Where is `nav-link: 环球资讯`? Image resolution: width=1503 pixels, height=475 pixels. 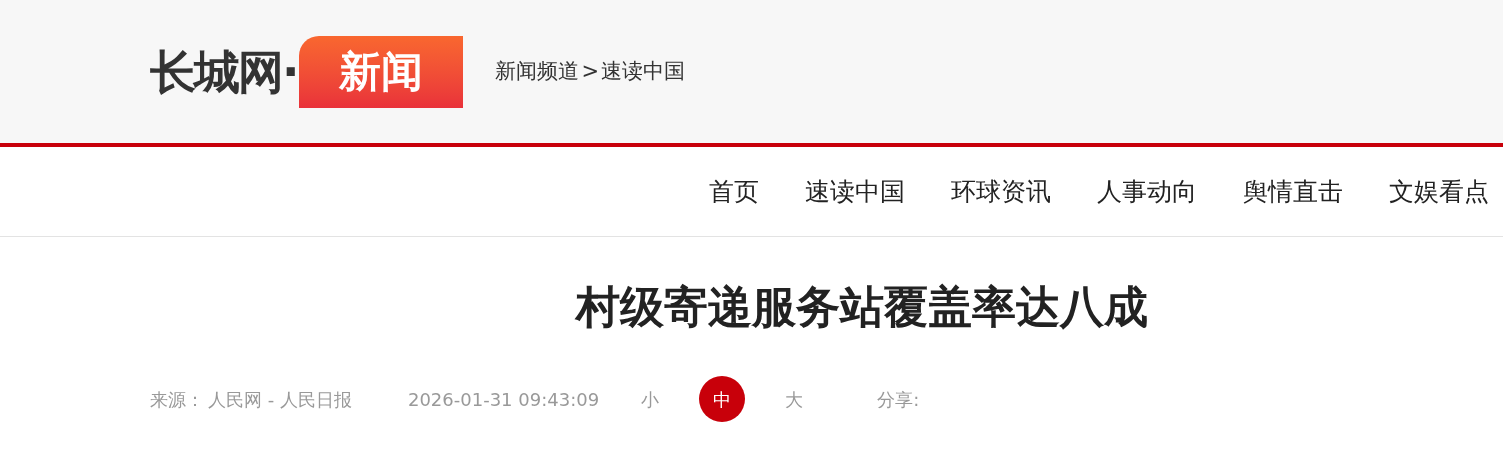
nav-link: 环球资讯 is located at coordinates (1001, 191).